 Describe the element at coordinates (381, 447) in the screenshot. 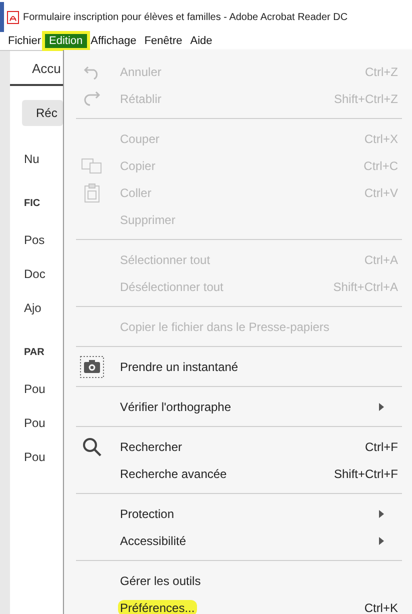

I see `shortcut-label: Ctrl+F` at that location.